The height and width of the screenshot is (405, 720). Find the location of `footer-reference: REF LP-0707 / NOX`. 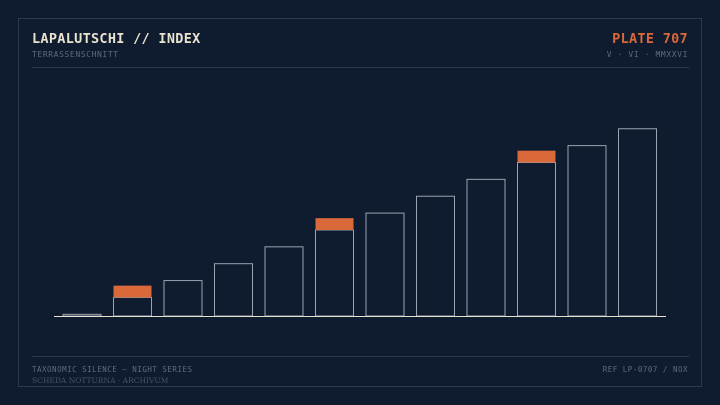

footer-reference: REF LP-0707 / NOX is located at coordinates (645, 369).